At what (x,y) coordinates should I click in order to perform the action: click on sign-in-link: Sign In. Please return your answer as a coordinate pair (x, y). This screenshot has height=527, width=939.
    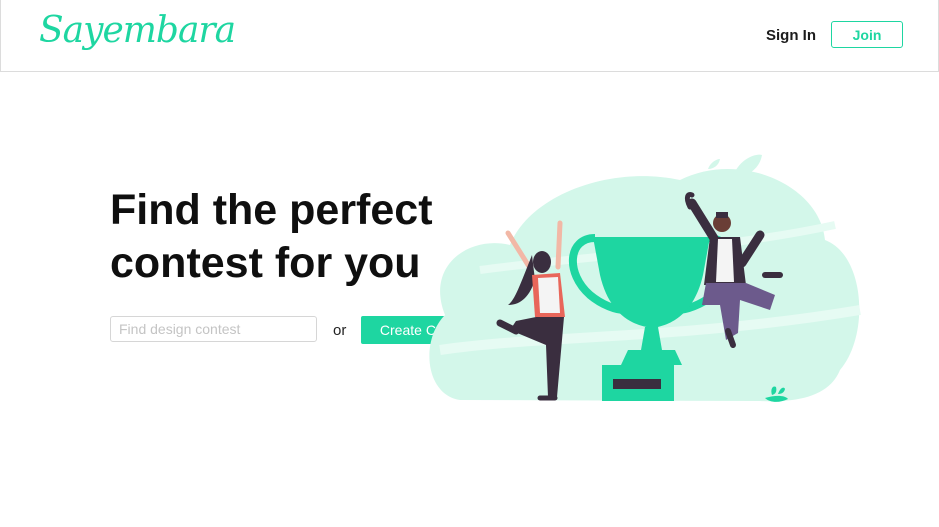
    Looking at the image, I should click on (791, 35).